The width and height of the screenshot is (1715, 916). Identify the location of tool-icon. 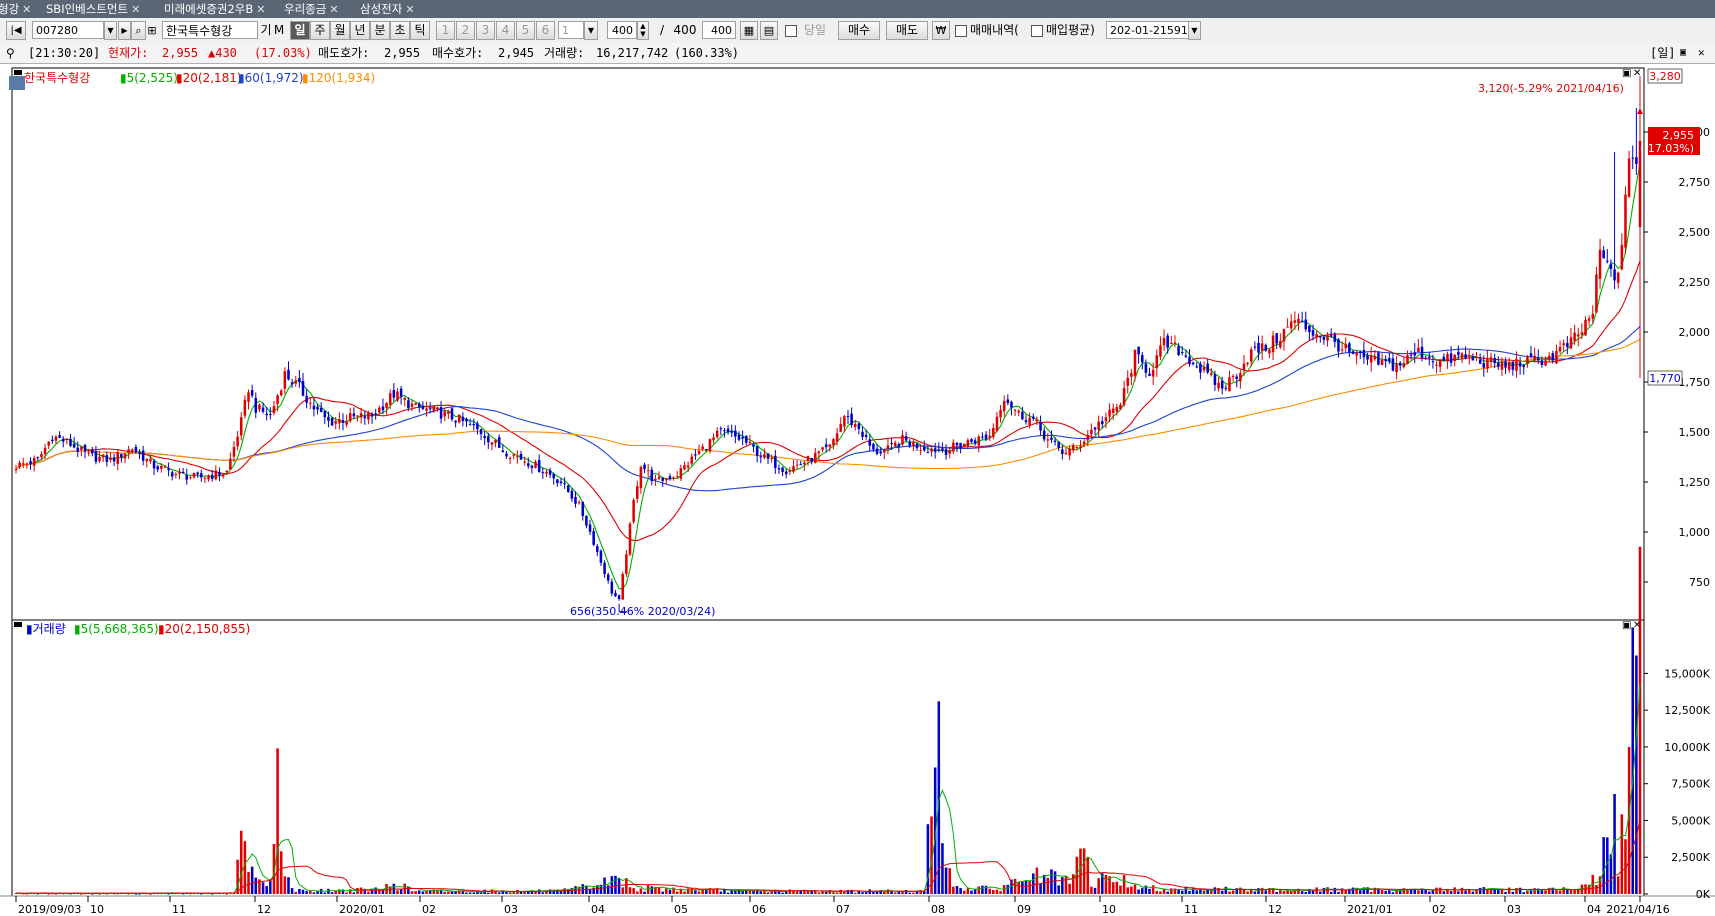
(17, 83).